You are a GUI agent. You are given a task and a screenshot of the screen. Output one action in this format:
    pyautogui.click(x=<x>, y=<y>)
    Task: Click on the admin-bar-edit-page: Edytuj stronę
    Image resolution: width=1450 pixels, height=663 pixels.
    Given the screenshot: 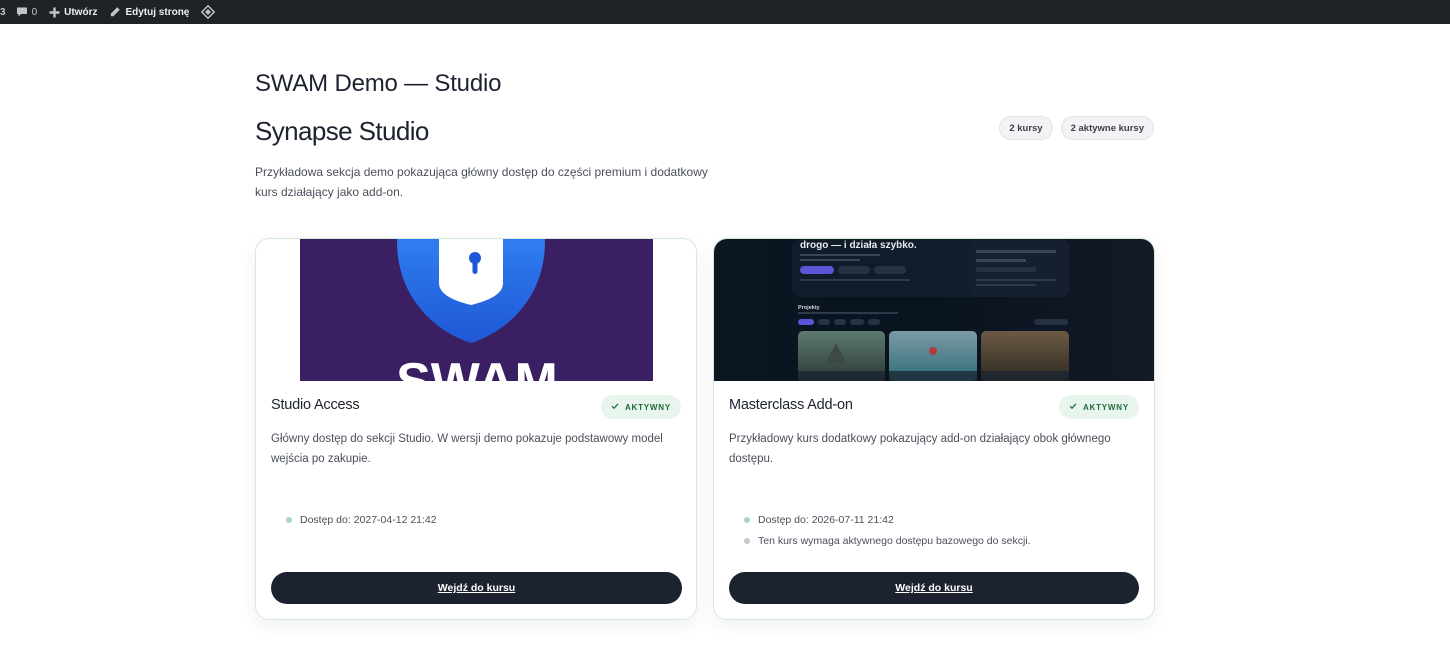 What is the action you would take?
    pyautogui.click(x=149, y=12)
    